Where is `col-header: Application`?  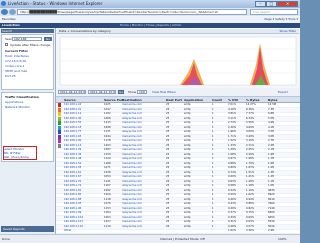 col-header: Application is located at coordinates (193, 100).